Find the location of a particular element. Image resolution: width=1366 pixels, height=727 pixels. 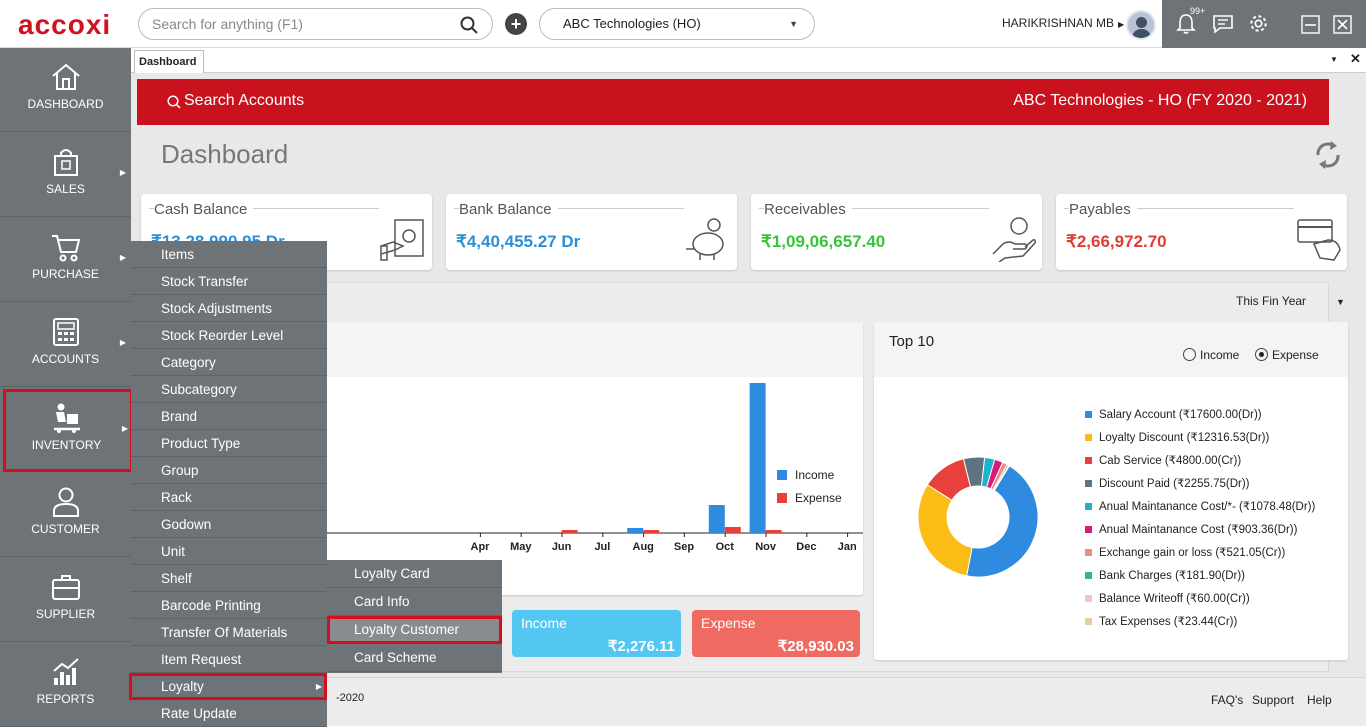

sidebar-item-supplier: SUPPLIER is located at coordinates (65, 600).